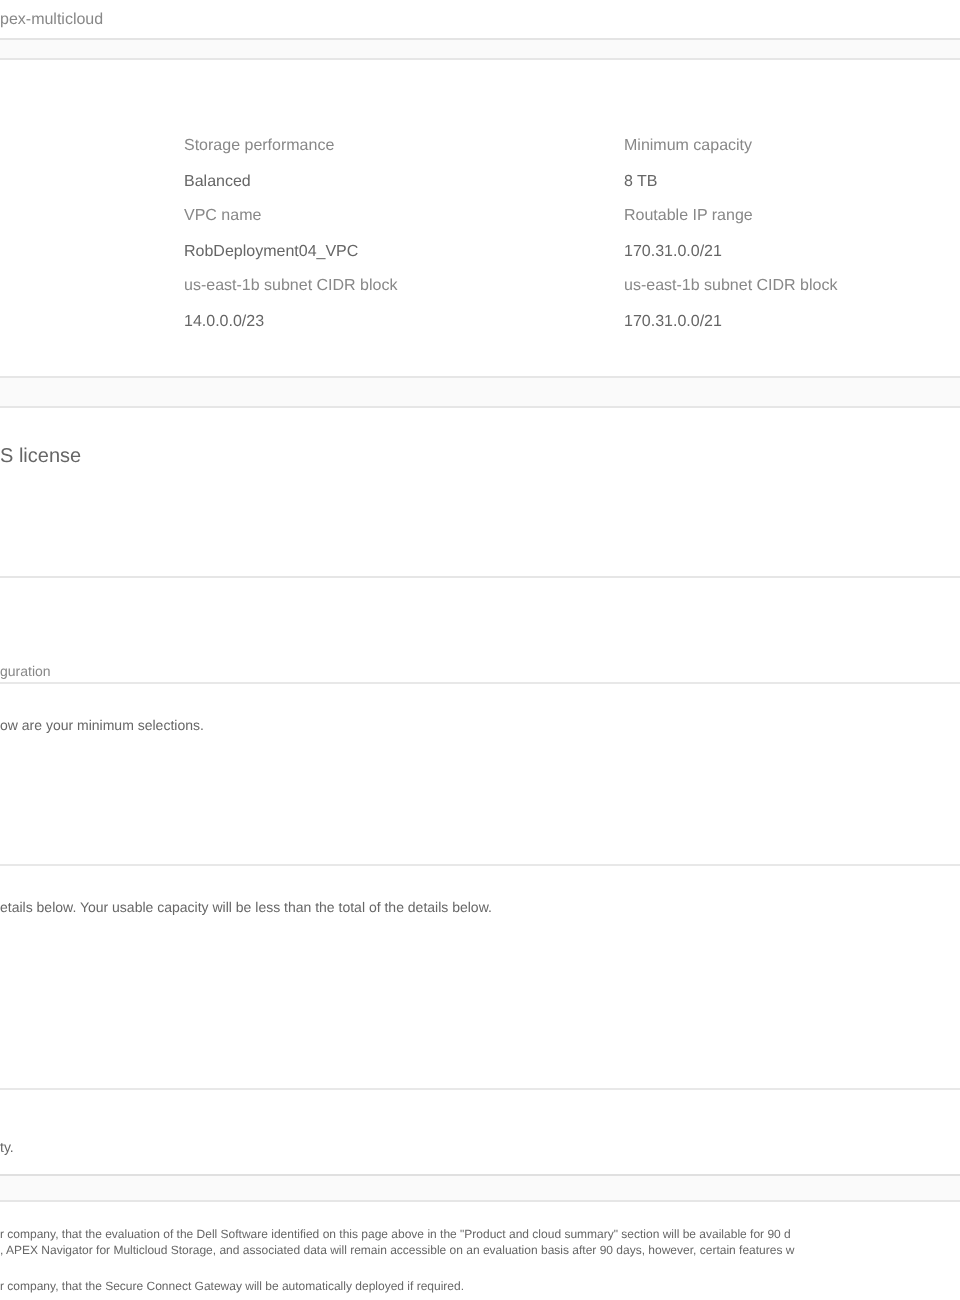 The image size is (960, 1300). Describe the element at coordinates (689, 215) in the screenshot. I see `field-label: Routable IP range` at that location.